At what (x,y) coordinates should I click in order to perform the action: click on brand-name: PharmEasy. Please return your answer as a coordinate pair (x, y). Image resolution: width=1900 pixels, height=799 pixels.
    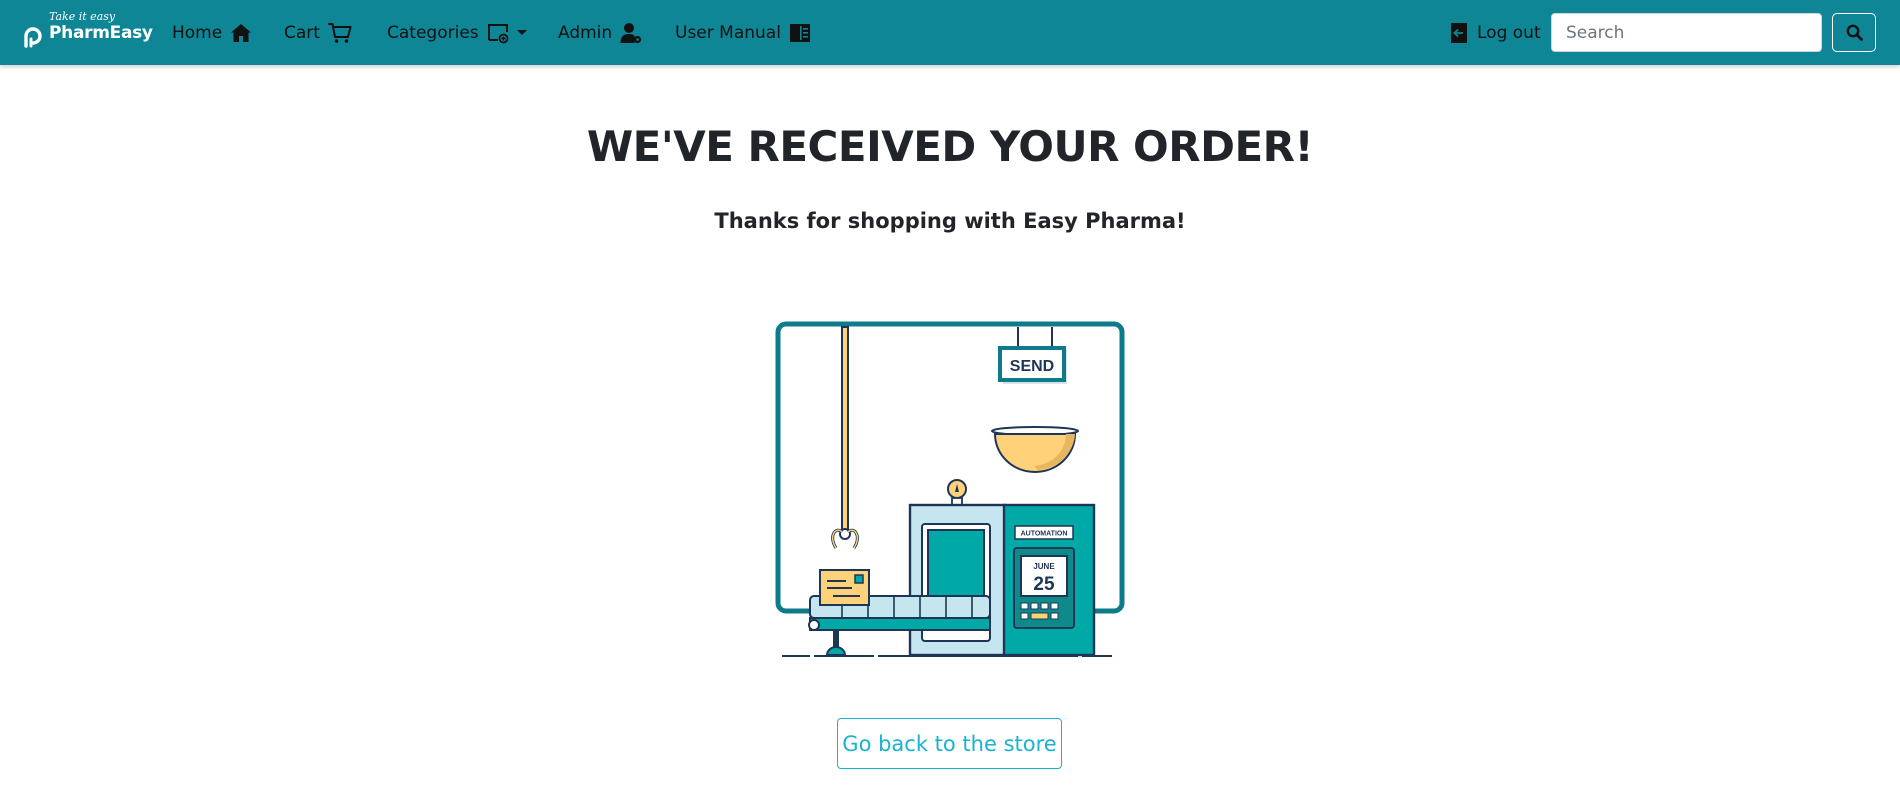
    Looking at the image, I should click on (101, 33).